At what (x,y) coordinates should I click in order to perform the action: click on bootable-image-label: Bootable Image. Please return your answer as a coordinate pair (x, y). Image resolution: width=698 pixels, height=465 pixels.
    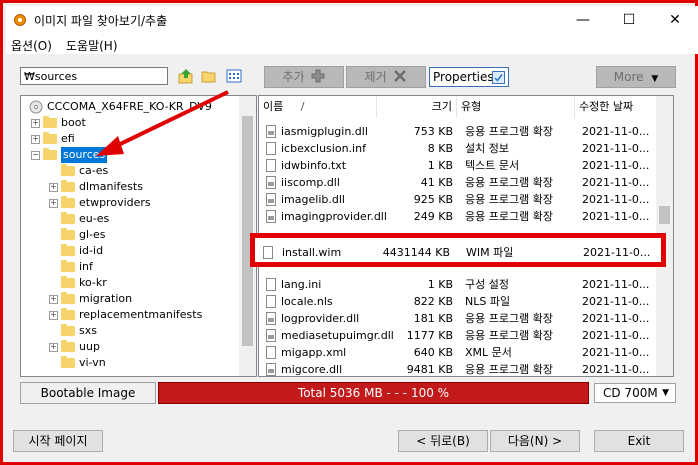
    Looking at the image, I should click on (88, 393).